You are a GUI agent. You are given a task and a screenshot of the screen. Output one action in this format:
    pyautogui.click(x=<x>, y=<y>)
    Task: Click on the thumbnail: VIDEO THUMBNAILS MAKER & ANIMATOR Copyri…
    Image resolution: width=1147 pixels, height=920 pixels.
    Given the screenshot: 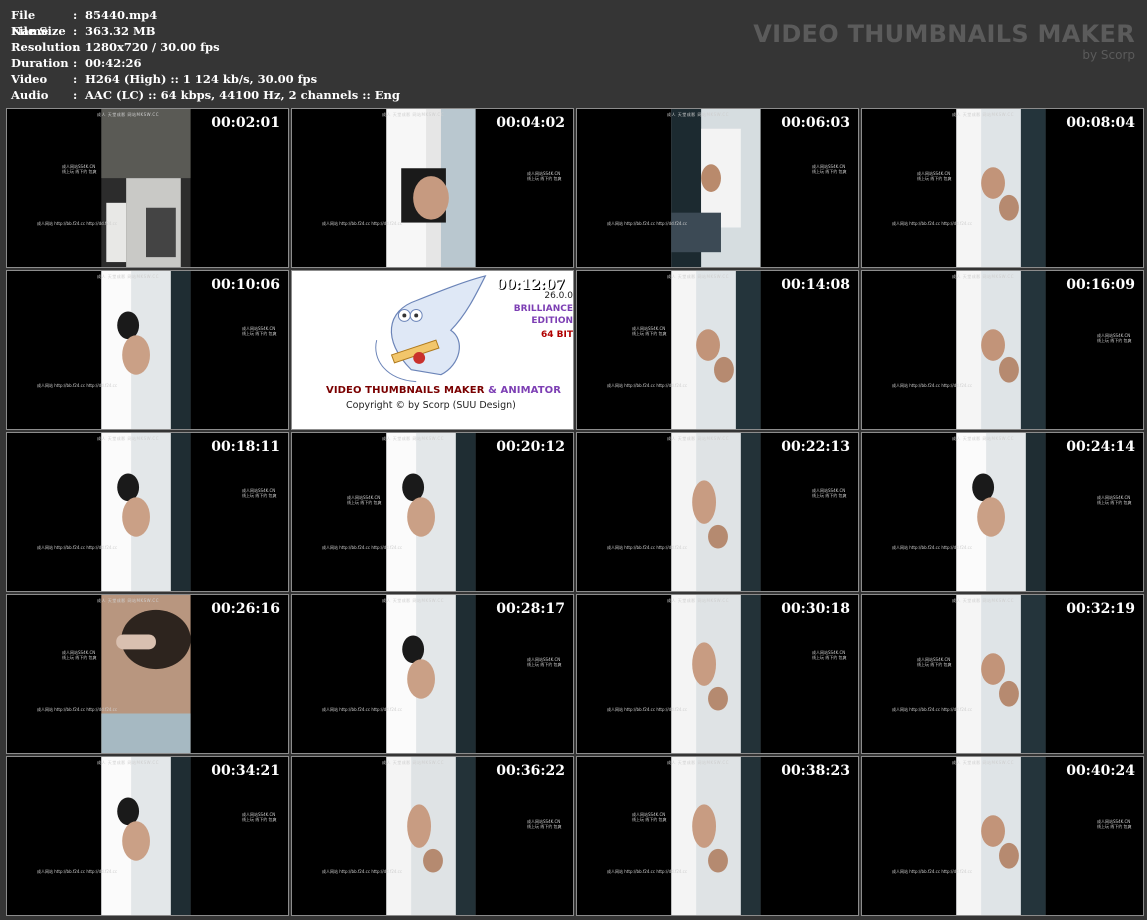 What is the action you would take?
    pyautogui.click(x=432, y=350)
    